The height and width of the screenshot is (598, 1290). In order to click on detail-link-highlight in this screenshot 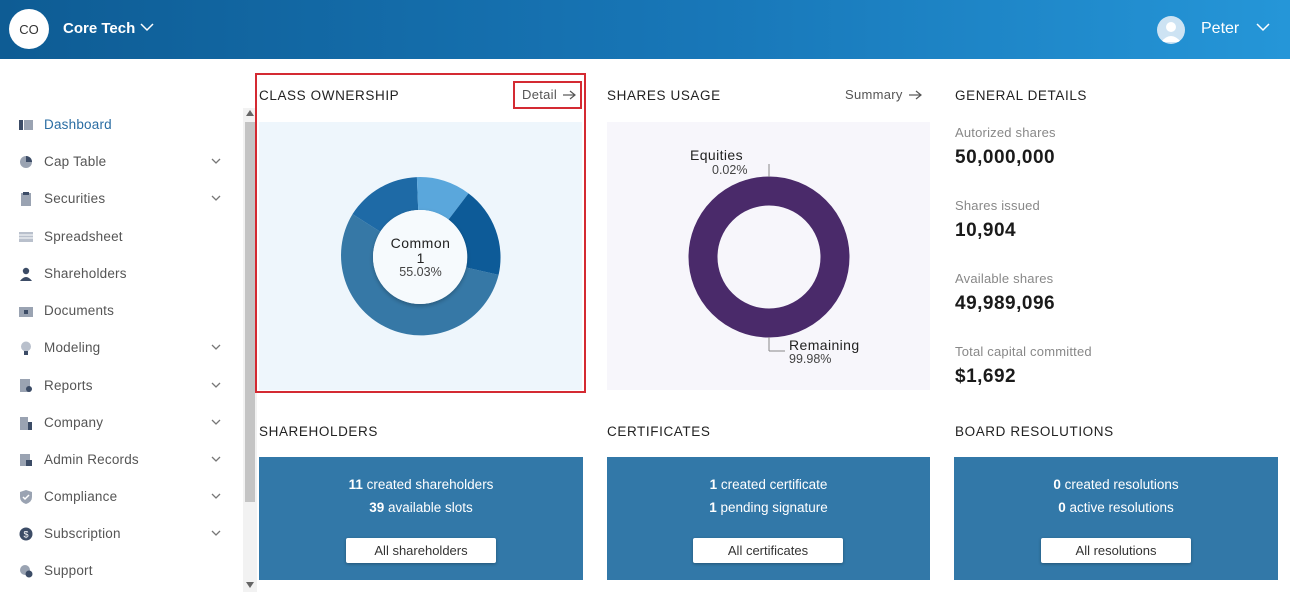, I will do `click(547, 95)`.